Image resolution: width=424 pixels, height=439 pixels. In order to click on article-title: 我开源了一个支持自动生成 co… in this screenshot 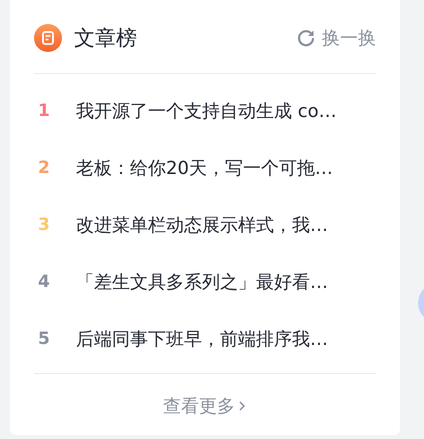, I will do `click(206, 111)`.